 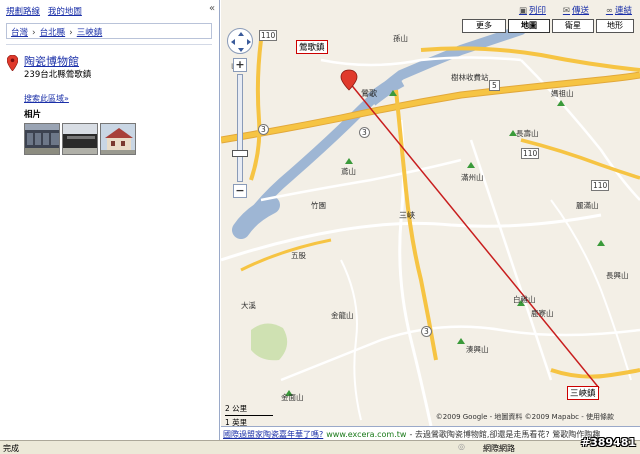 What do you see at coordinates (320, 447) in the screenshot?
I see `status-bar: 完成 ◎ 網際網路` at bounding box center [320, 447].